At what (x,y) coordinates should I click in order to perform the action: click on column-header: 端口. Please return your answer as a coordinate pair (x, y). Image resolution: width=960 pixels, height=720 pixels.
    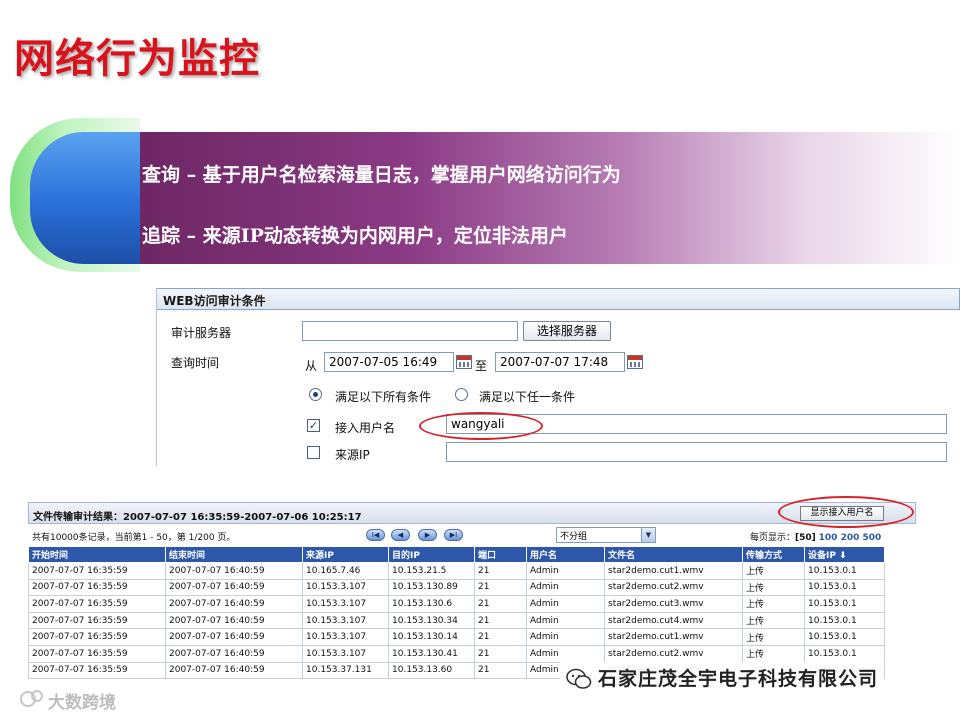
    Looking at the image, I should click on (500, 554).